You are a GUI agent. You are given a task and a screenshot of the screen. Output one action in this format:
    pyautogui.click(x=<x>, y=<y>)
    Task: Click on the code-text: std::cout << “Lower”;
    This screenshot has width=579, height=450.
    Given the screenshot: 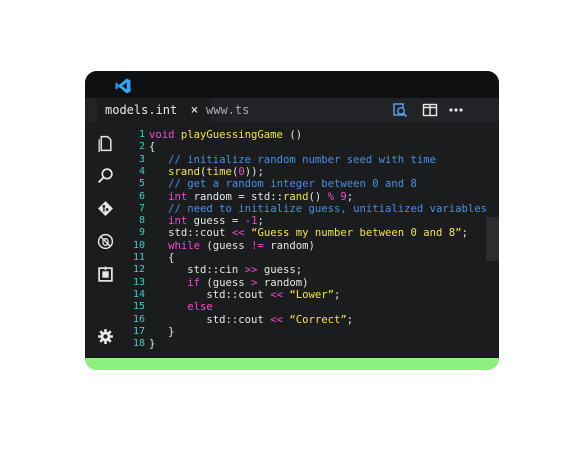 What is the action you would take?
    pyautogui.click(x=244, y=295)
    